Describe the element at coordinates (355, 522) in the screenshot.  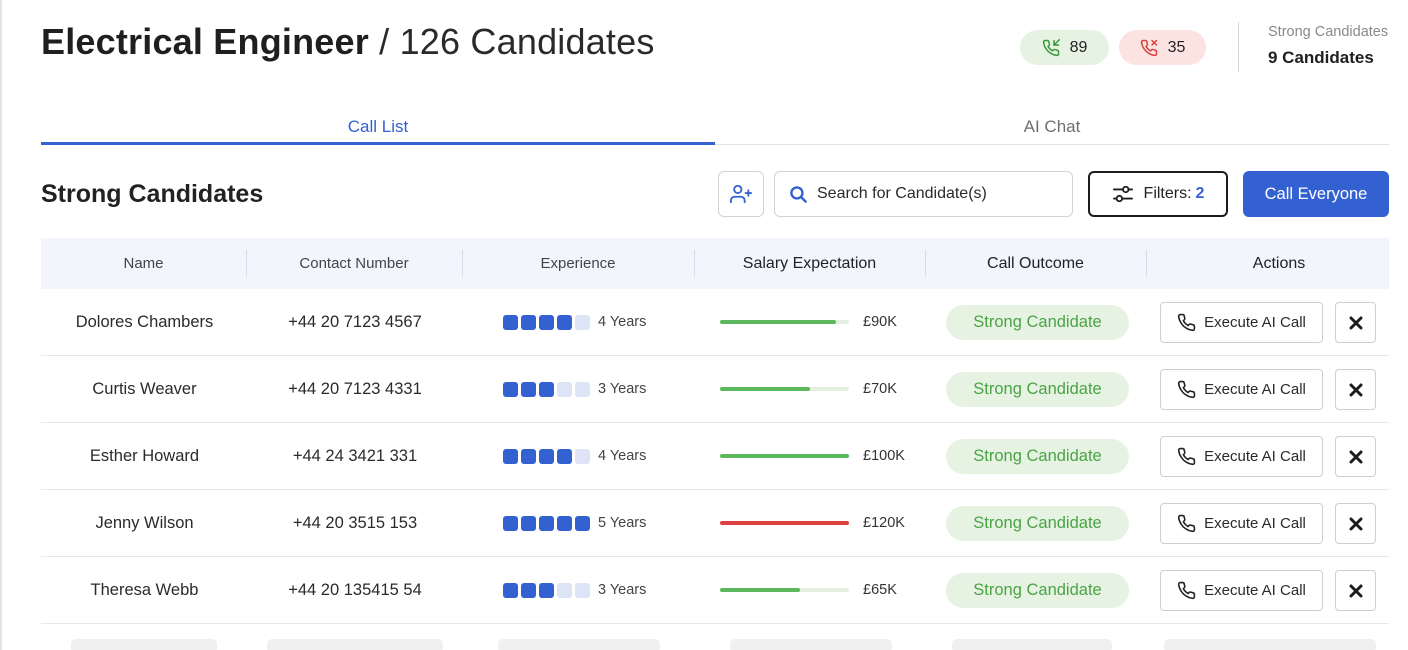
I see `contact-number: +44 20 3515 153` at that location.